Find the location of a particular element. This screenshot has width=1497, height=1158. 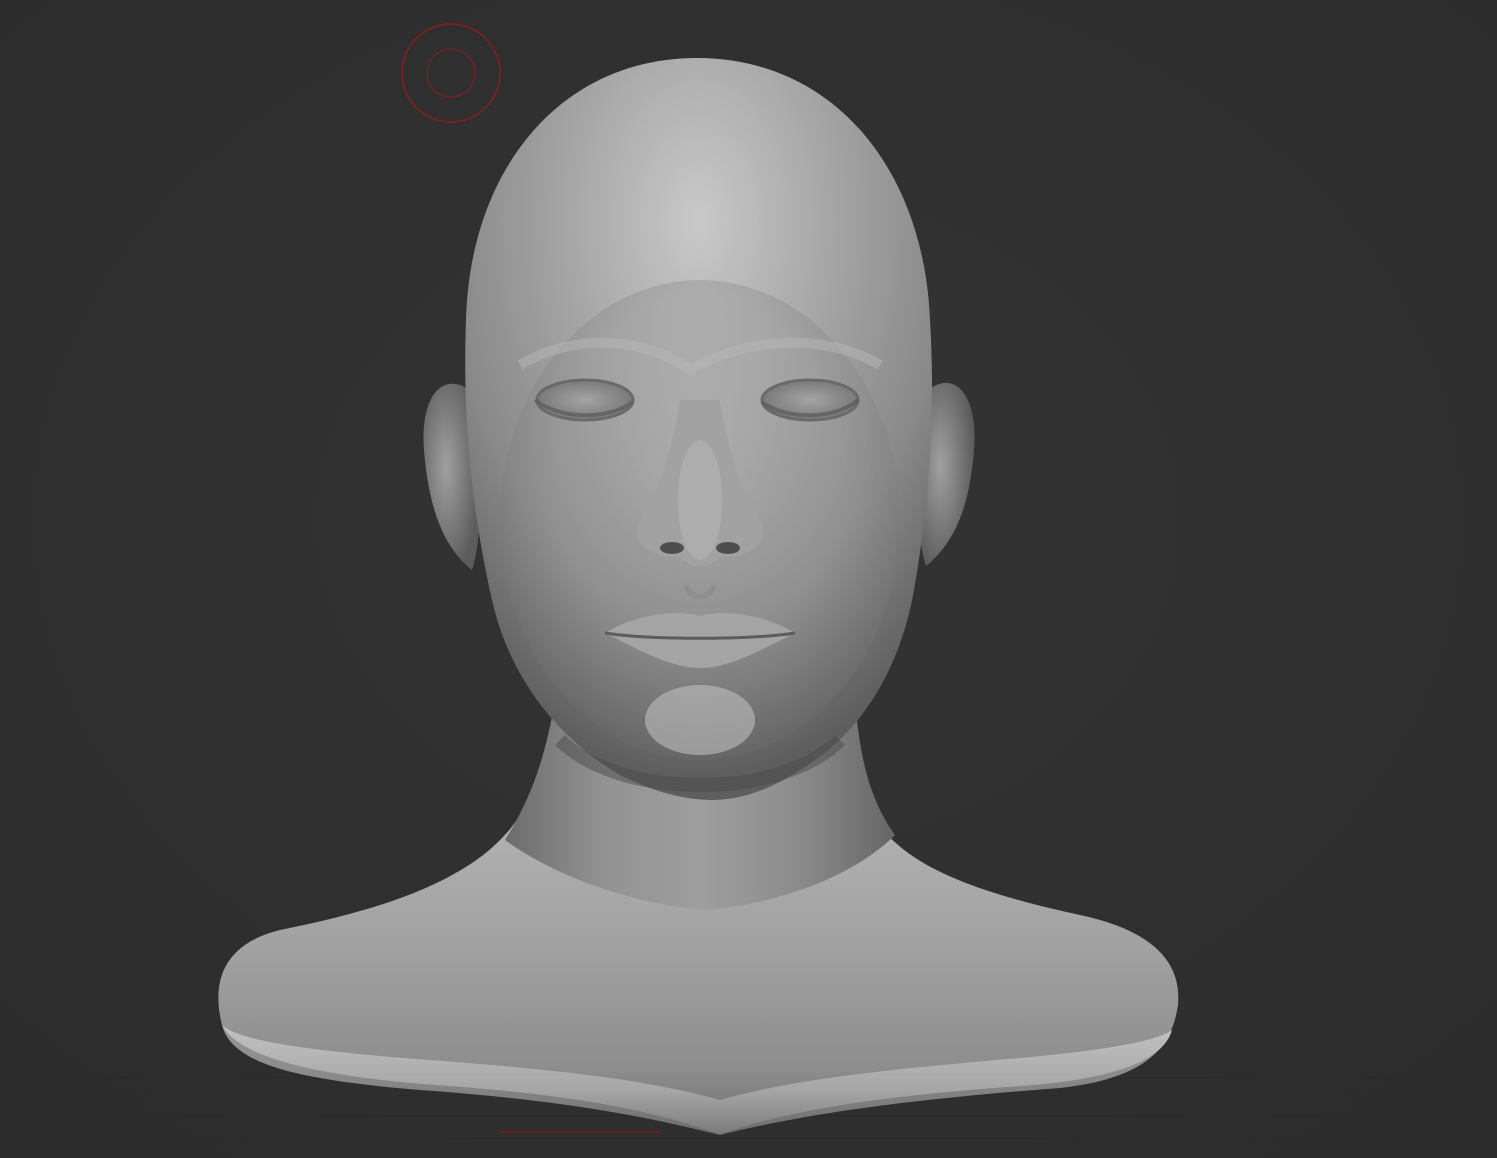

model-nostril-left is located at coordinates (672, 548).